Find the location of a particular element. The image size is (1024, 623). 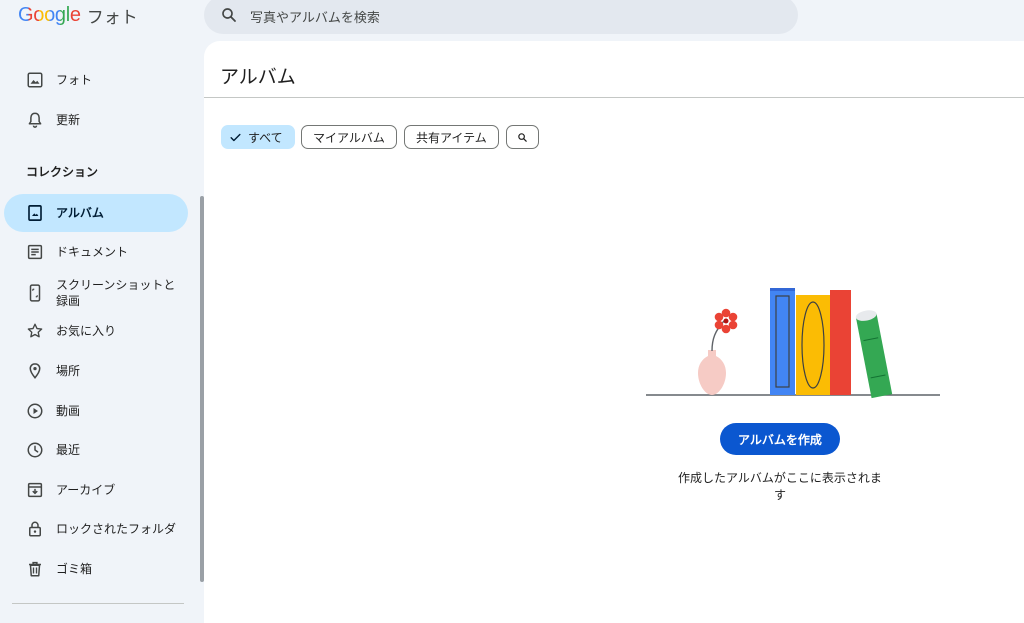

star-icon is located at coordinates (35, 330).